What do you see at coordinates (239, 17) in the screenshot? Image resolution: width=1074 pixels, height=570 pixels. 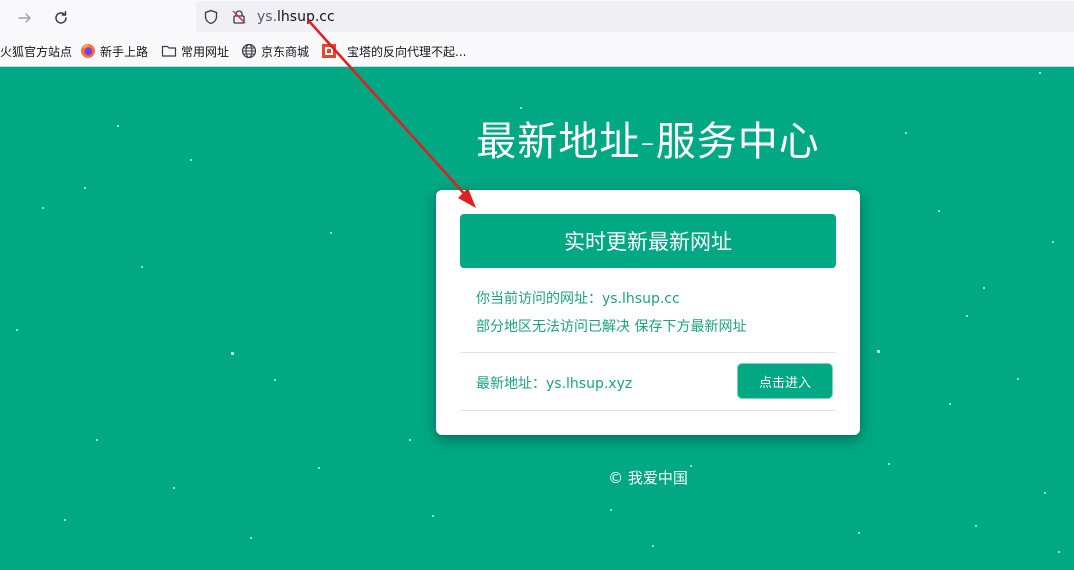 I see `insecure-lock-icon` at bounding box center [239, 17].